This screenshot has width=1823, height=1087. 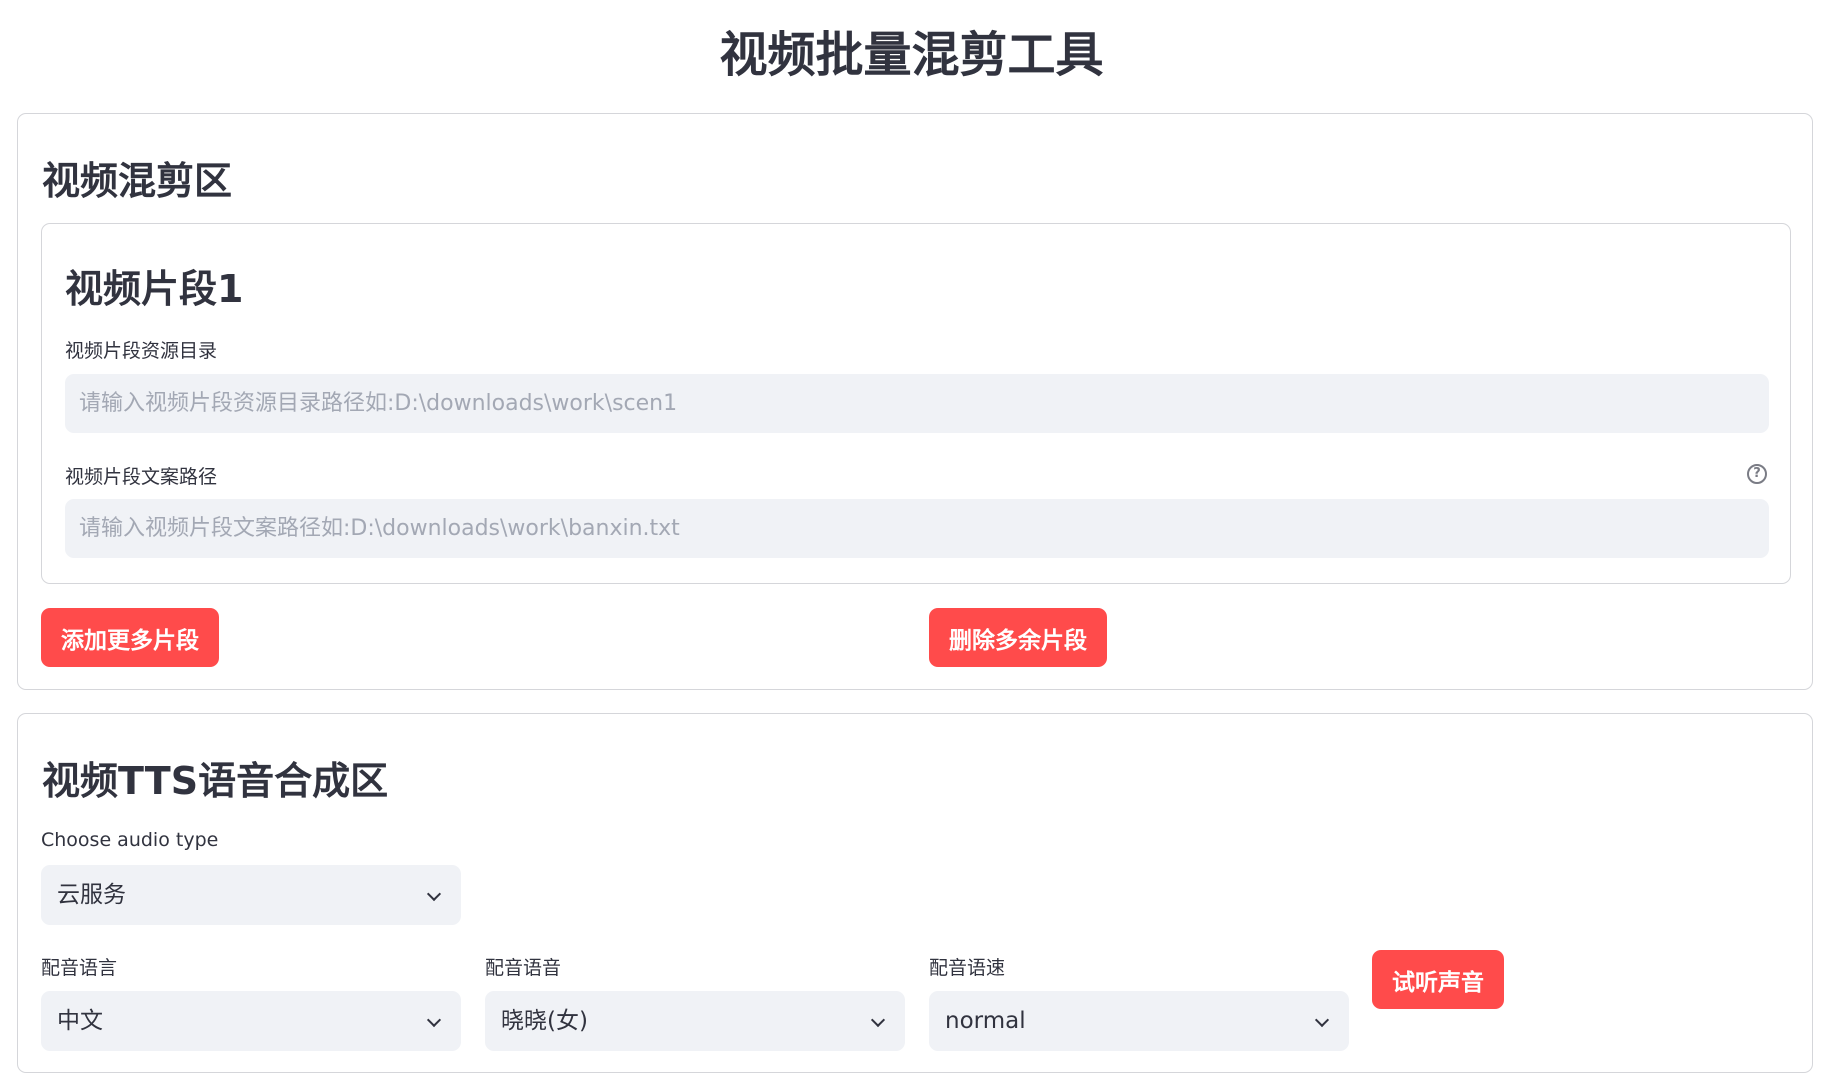 I want to click on segment-title: 视频片段1, so click(x=154, y=289).